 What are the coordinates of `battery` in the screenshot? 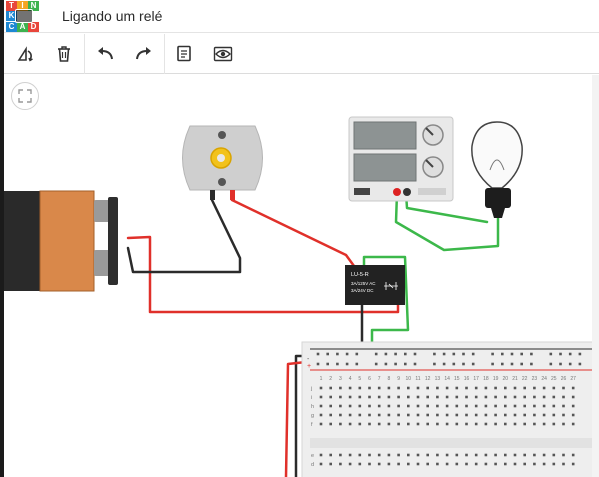 It's located at (61, 241).